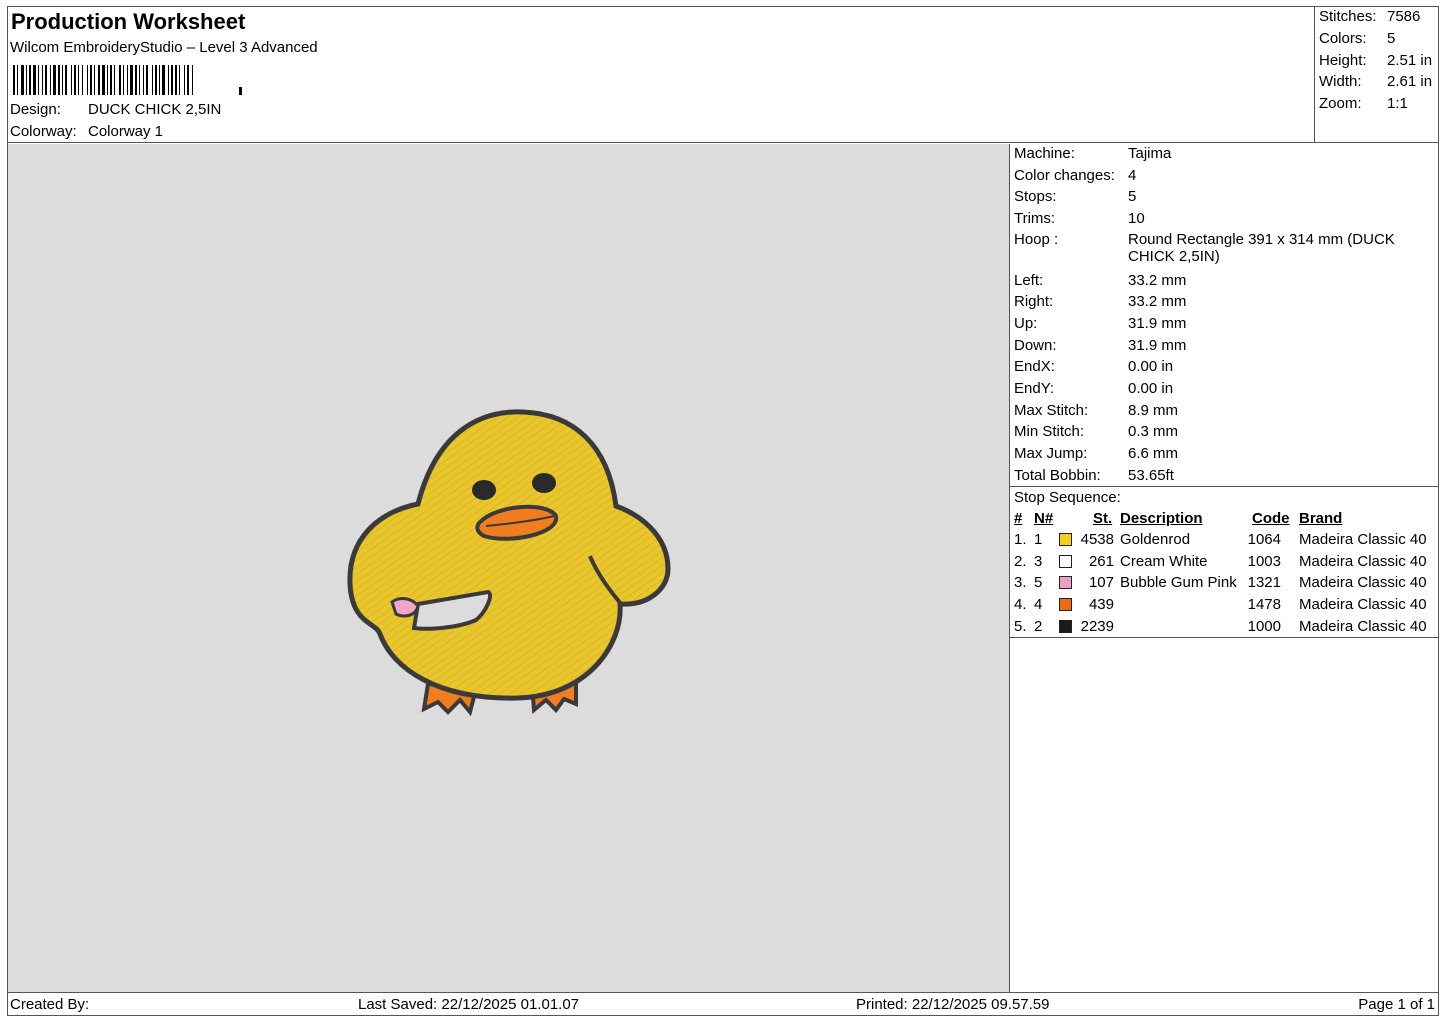 The width and height of the screenshot is (1445, 1021). Describe the element at coordinates (1038, 605) in the screenshot. I see `row-needle: 4` at that location.